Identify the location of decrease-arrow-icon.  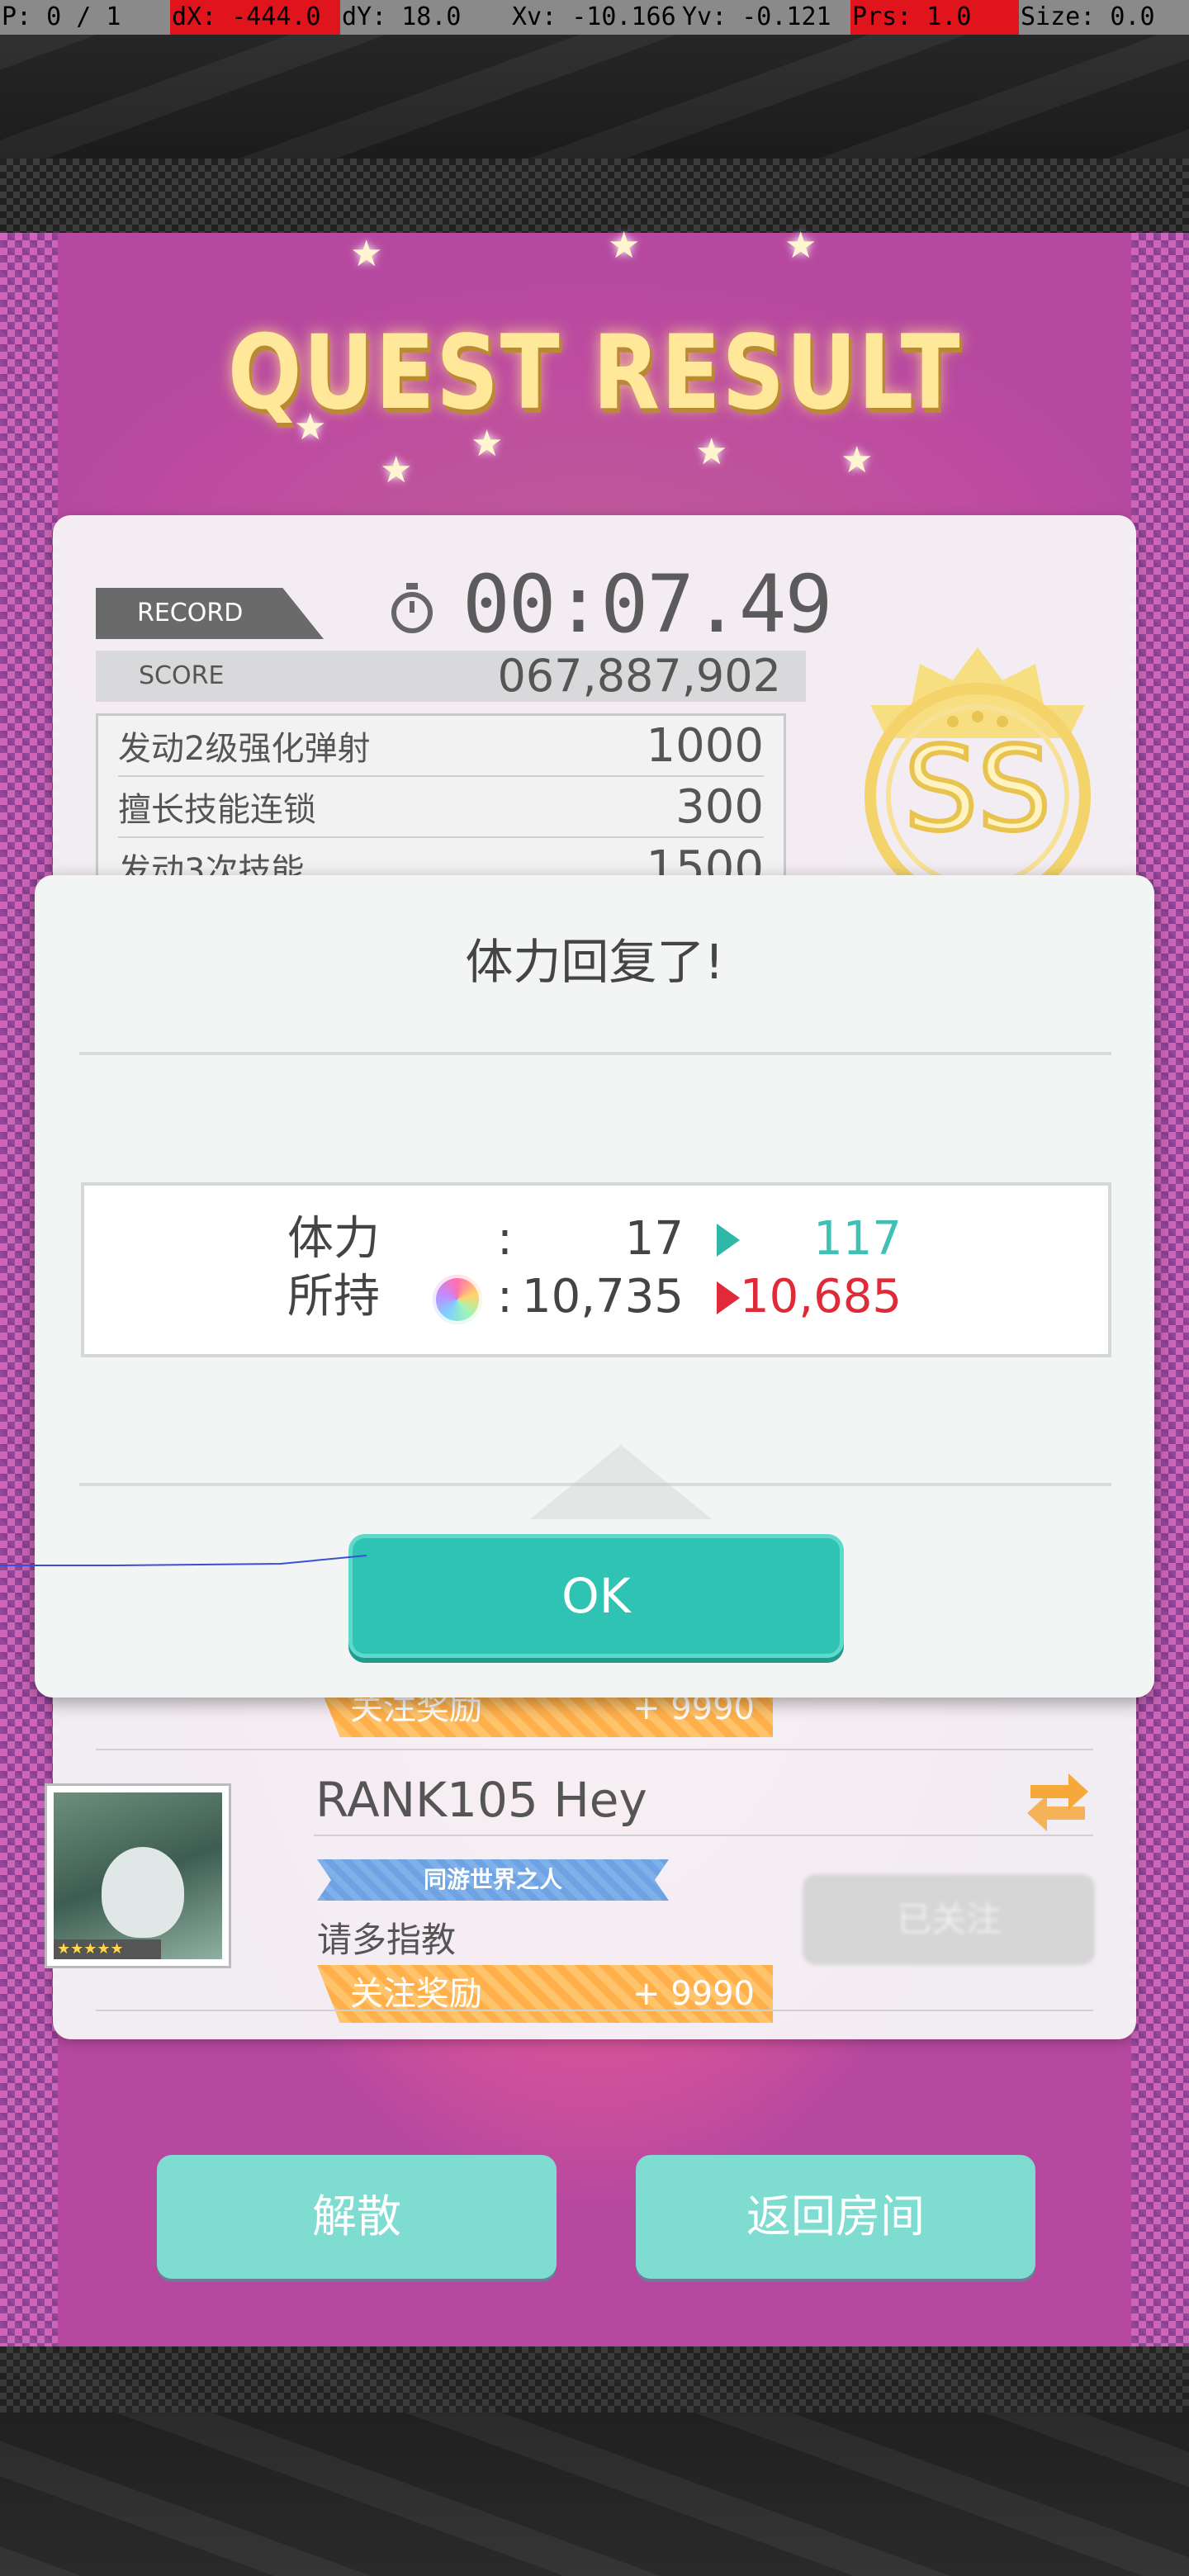
(728, 1297).